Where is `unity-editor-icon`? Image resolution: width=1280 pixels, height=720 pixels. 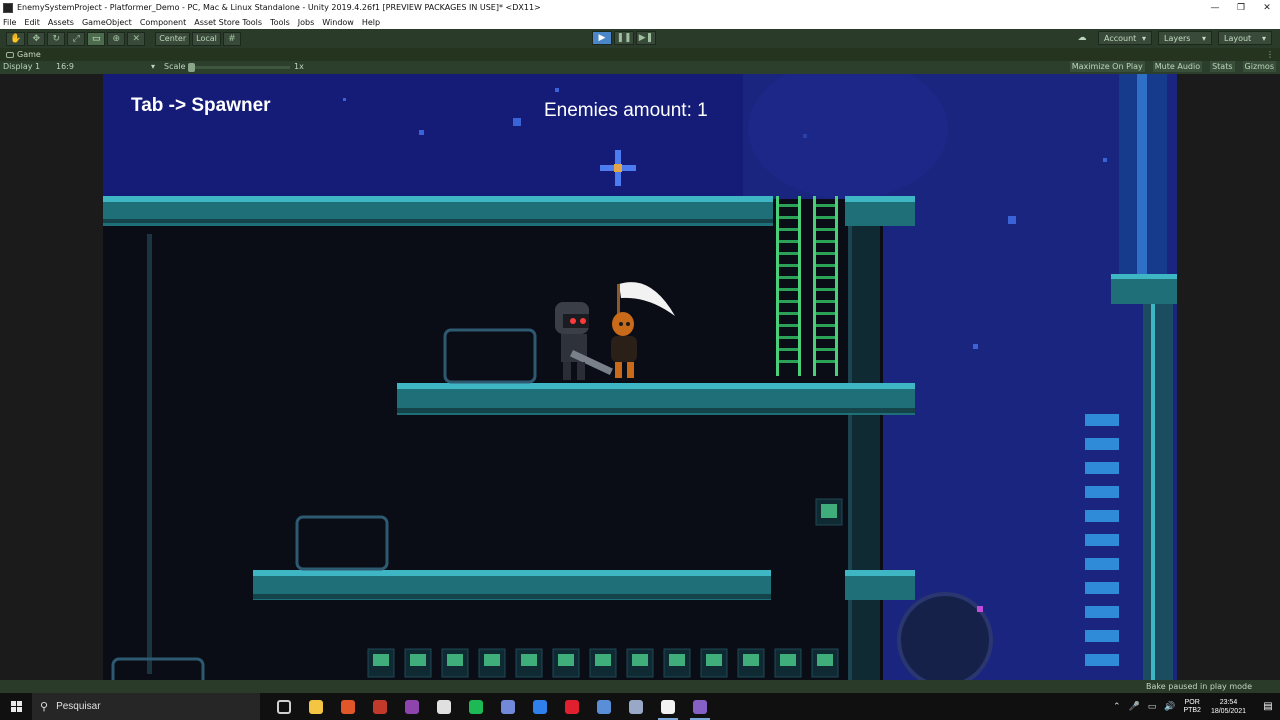 unity-editor-icon is located at coordinates (668, 706).